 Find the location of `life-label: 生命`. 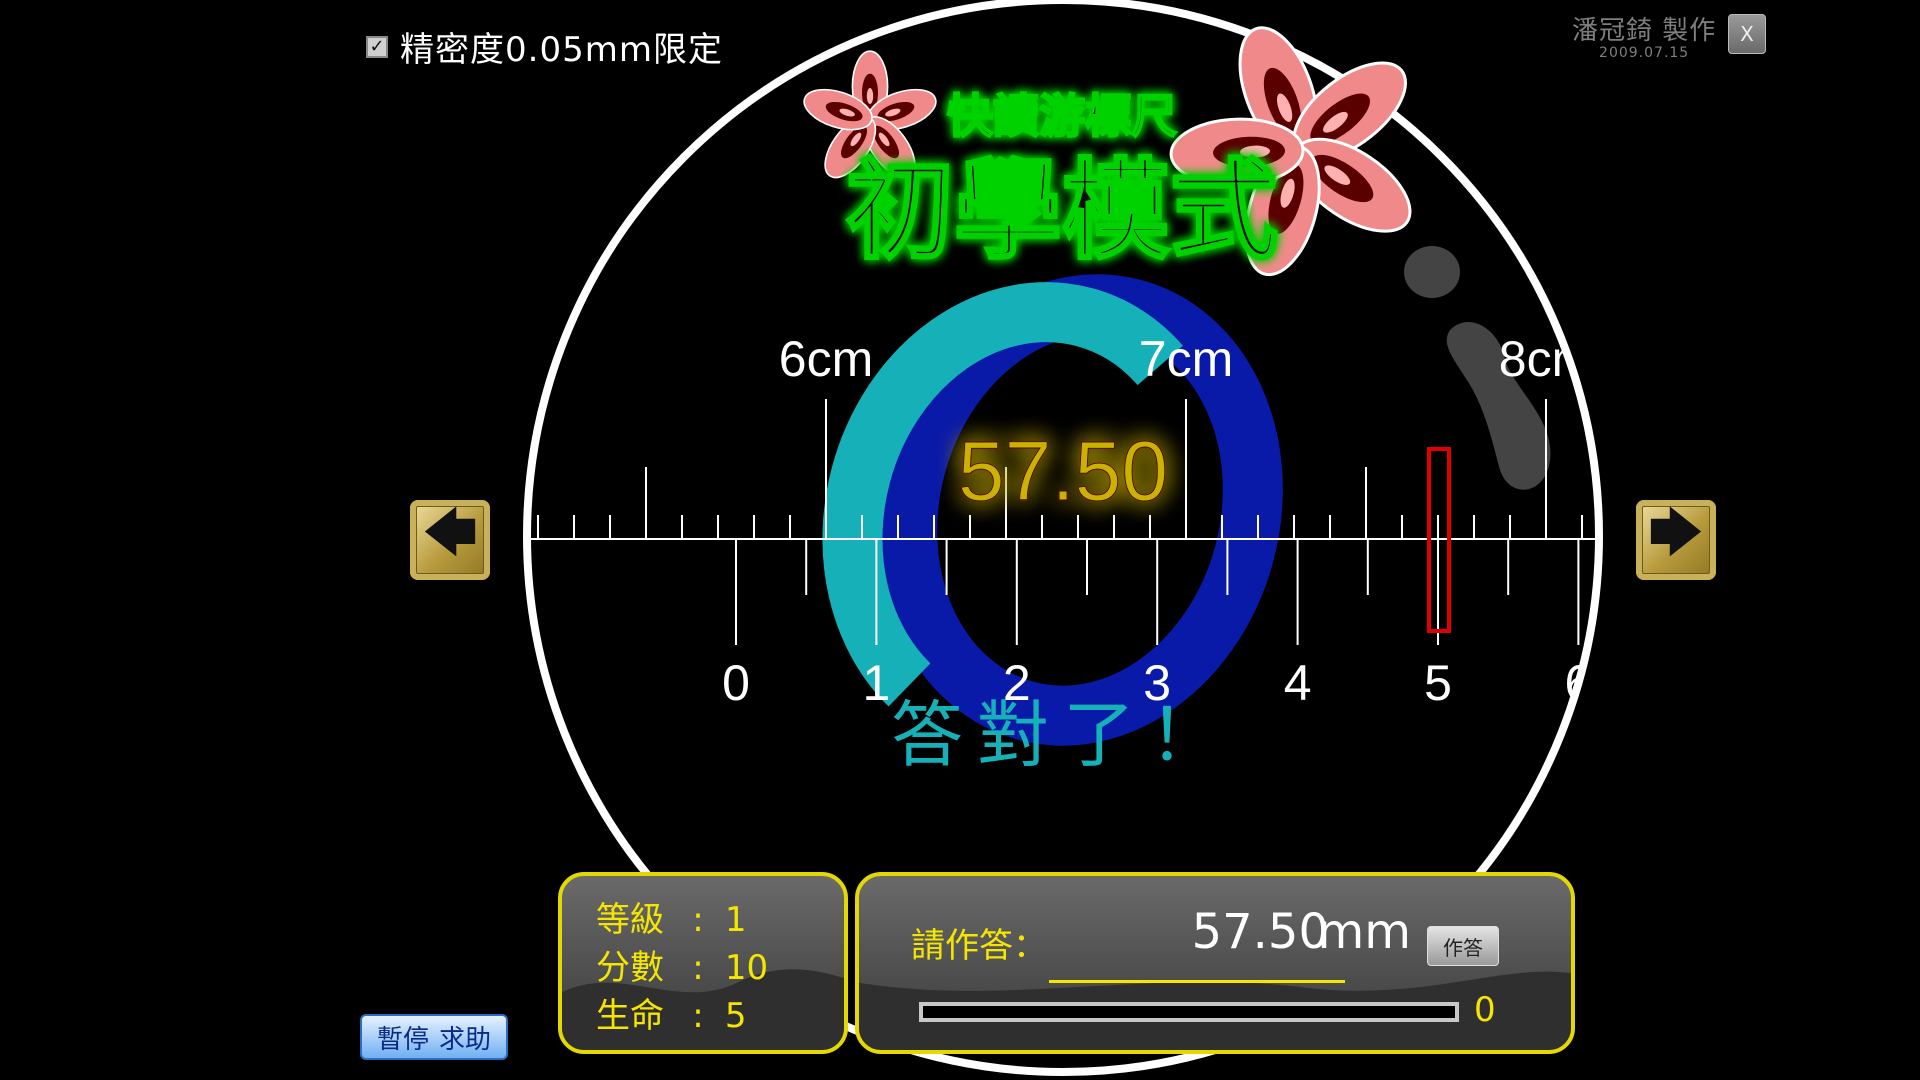

life-label: 生命 is located at coordinates (630, 1016).